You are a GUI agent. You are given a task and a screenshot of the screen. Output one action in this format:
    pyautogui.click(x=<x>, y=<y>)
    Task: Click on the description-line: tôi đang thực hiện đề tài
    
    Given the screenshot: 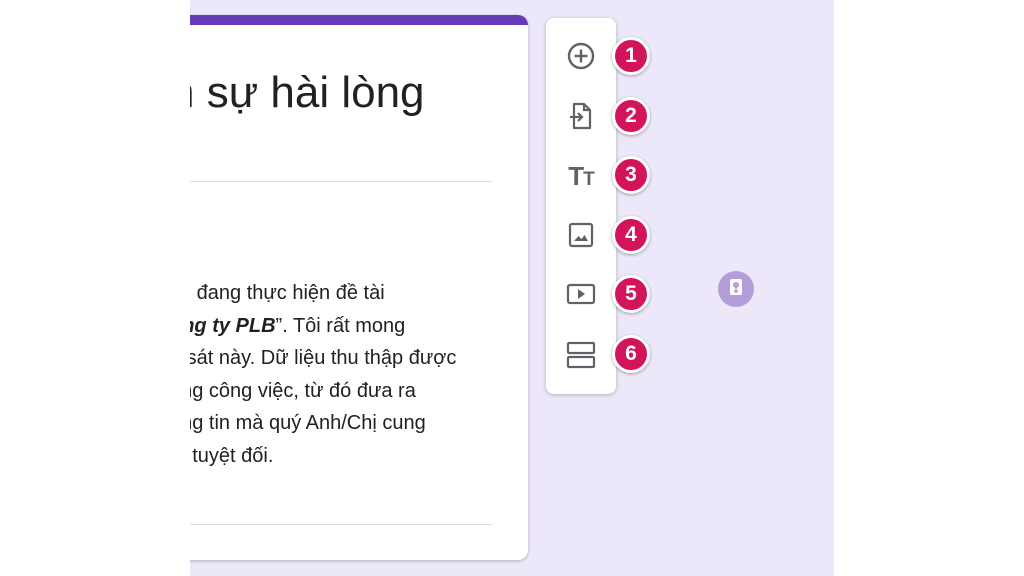 What is the action you would take?
    pyautogui.click(x=287, y=293)
    